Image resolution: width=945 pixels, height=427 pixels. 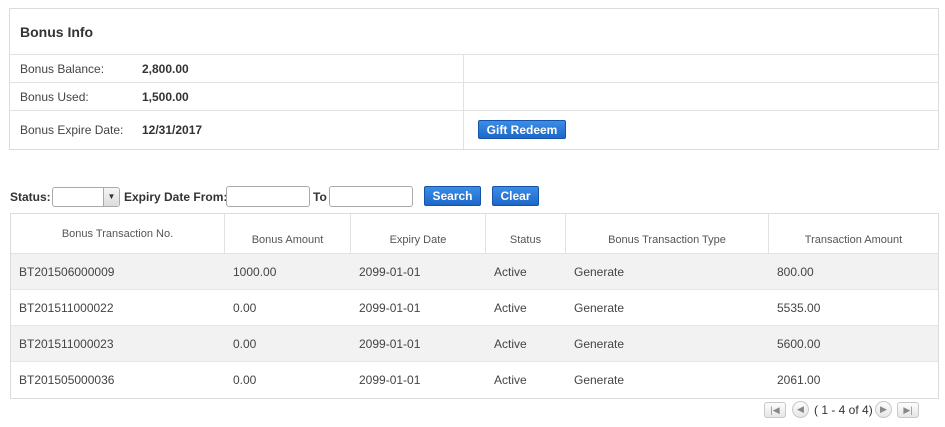 What do you see at coordinates (371, 196) in the screenshot?
I see `expiry-to-input` at bounding box center [371, 196].